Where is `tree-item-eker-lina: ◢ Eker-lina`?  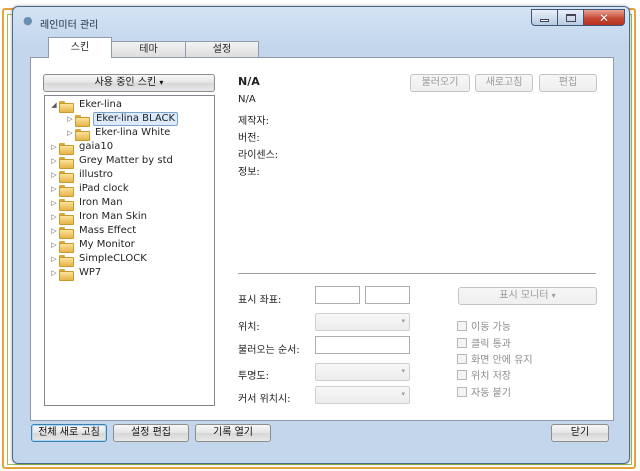
tree-item-eker-lina: ◢ Eker-lina is located at coordinates (86, 105).